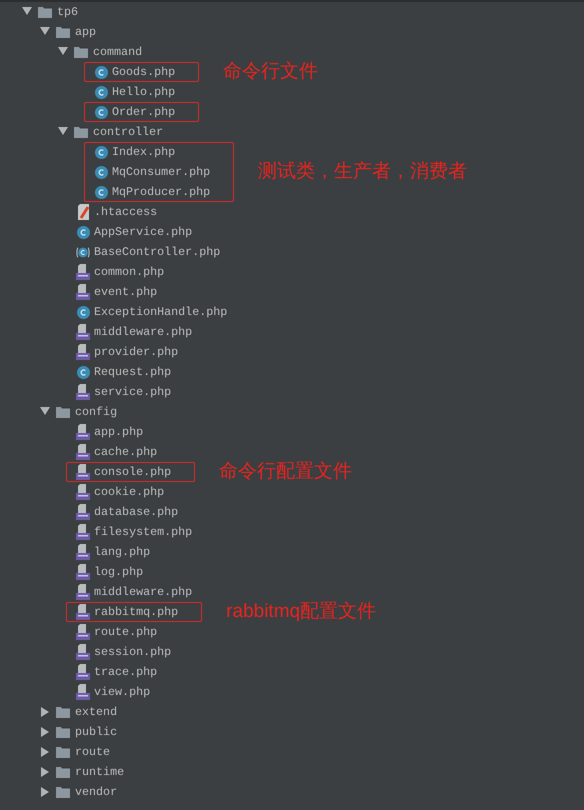 Image resolution: width=584 pixels, height=810 pixels. I want to click on tree-item: Request.php, so click(133, 372).